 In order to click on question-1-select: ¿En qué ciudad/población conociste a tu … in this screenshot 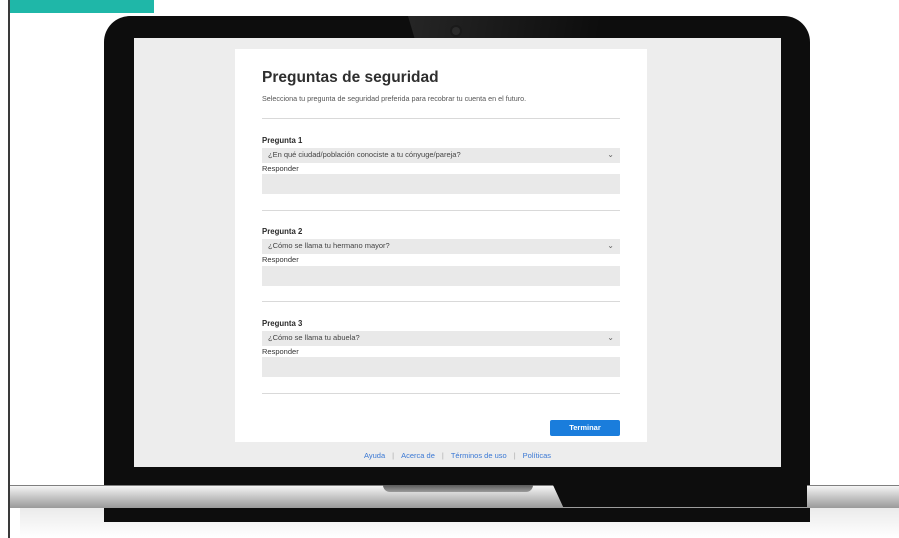, I will do `click(441, 155)`.